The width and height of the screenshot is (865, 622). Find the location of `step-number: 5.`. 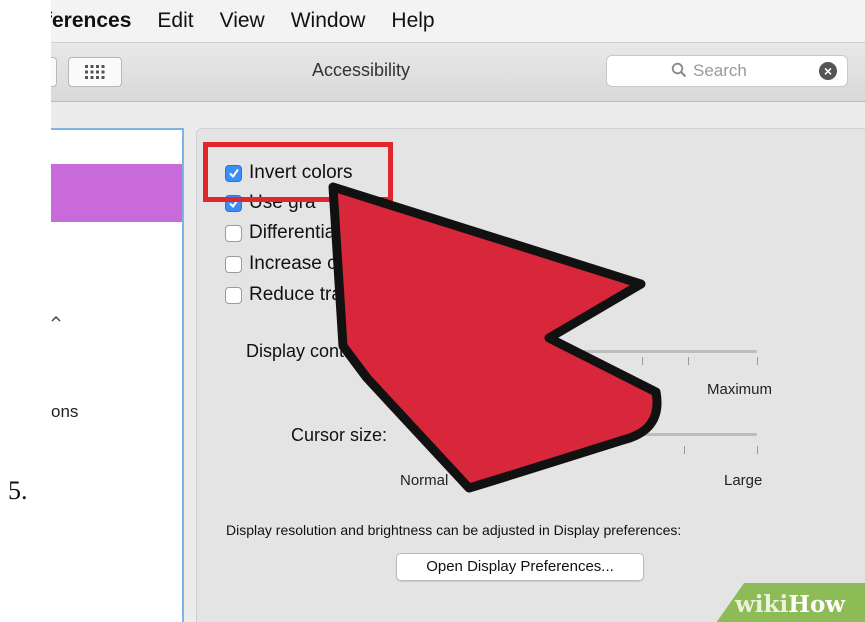

step-number: 5. is located at coordinates (18, 490).